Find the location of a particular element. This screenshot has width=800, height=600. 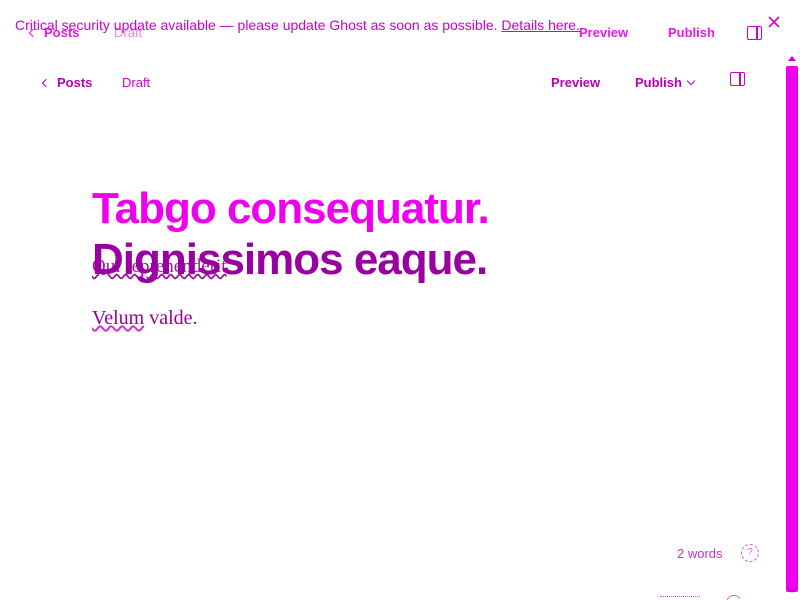

post-title-line-2: Dignissimos eaque. is located at coordinates (290, 259).